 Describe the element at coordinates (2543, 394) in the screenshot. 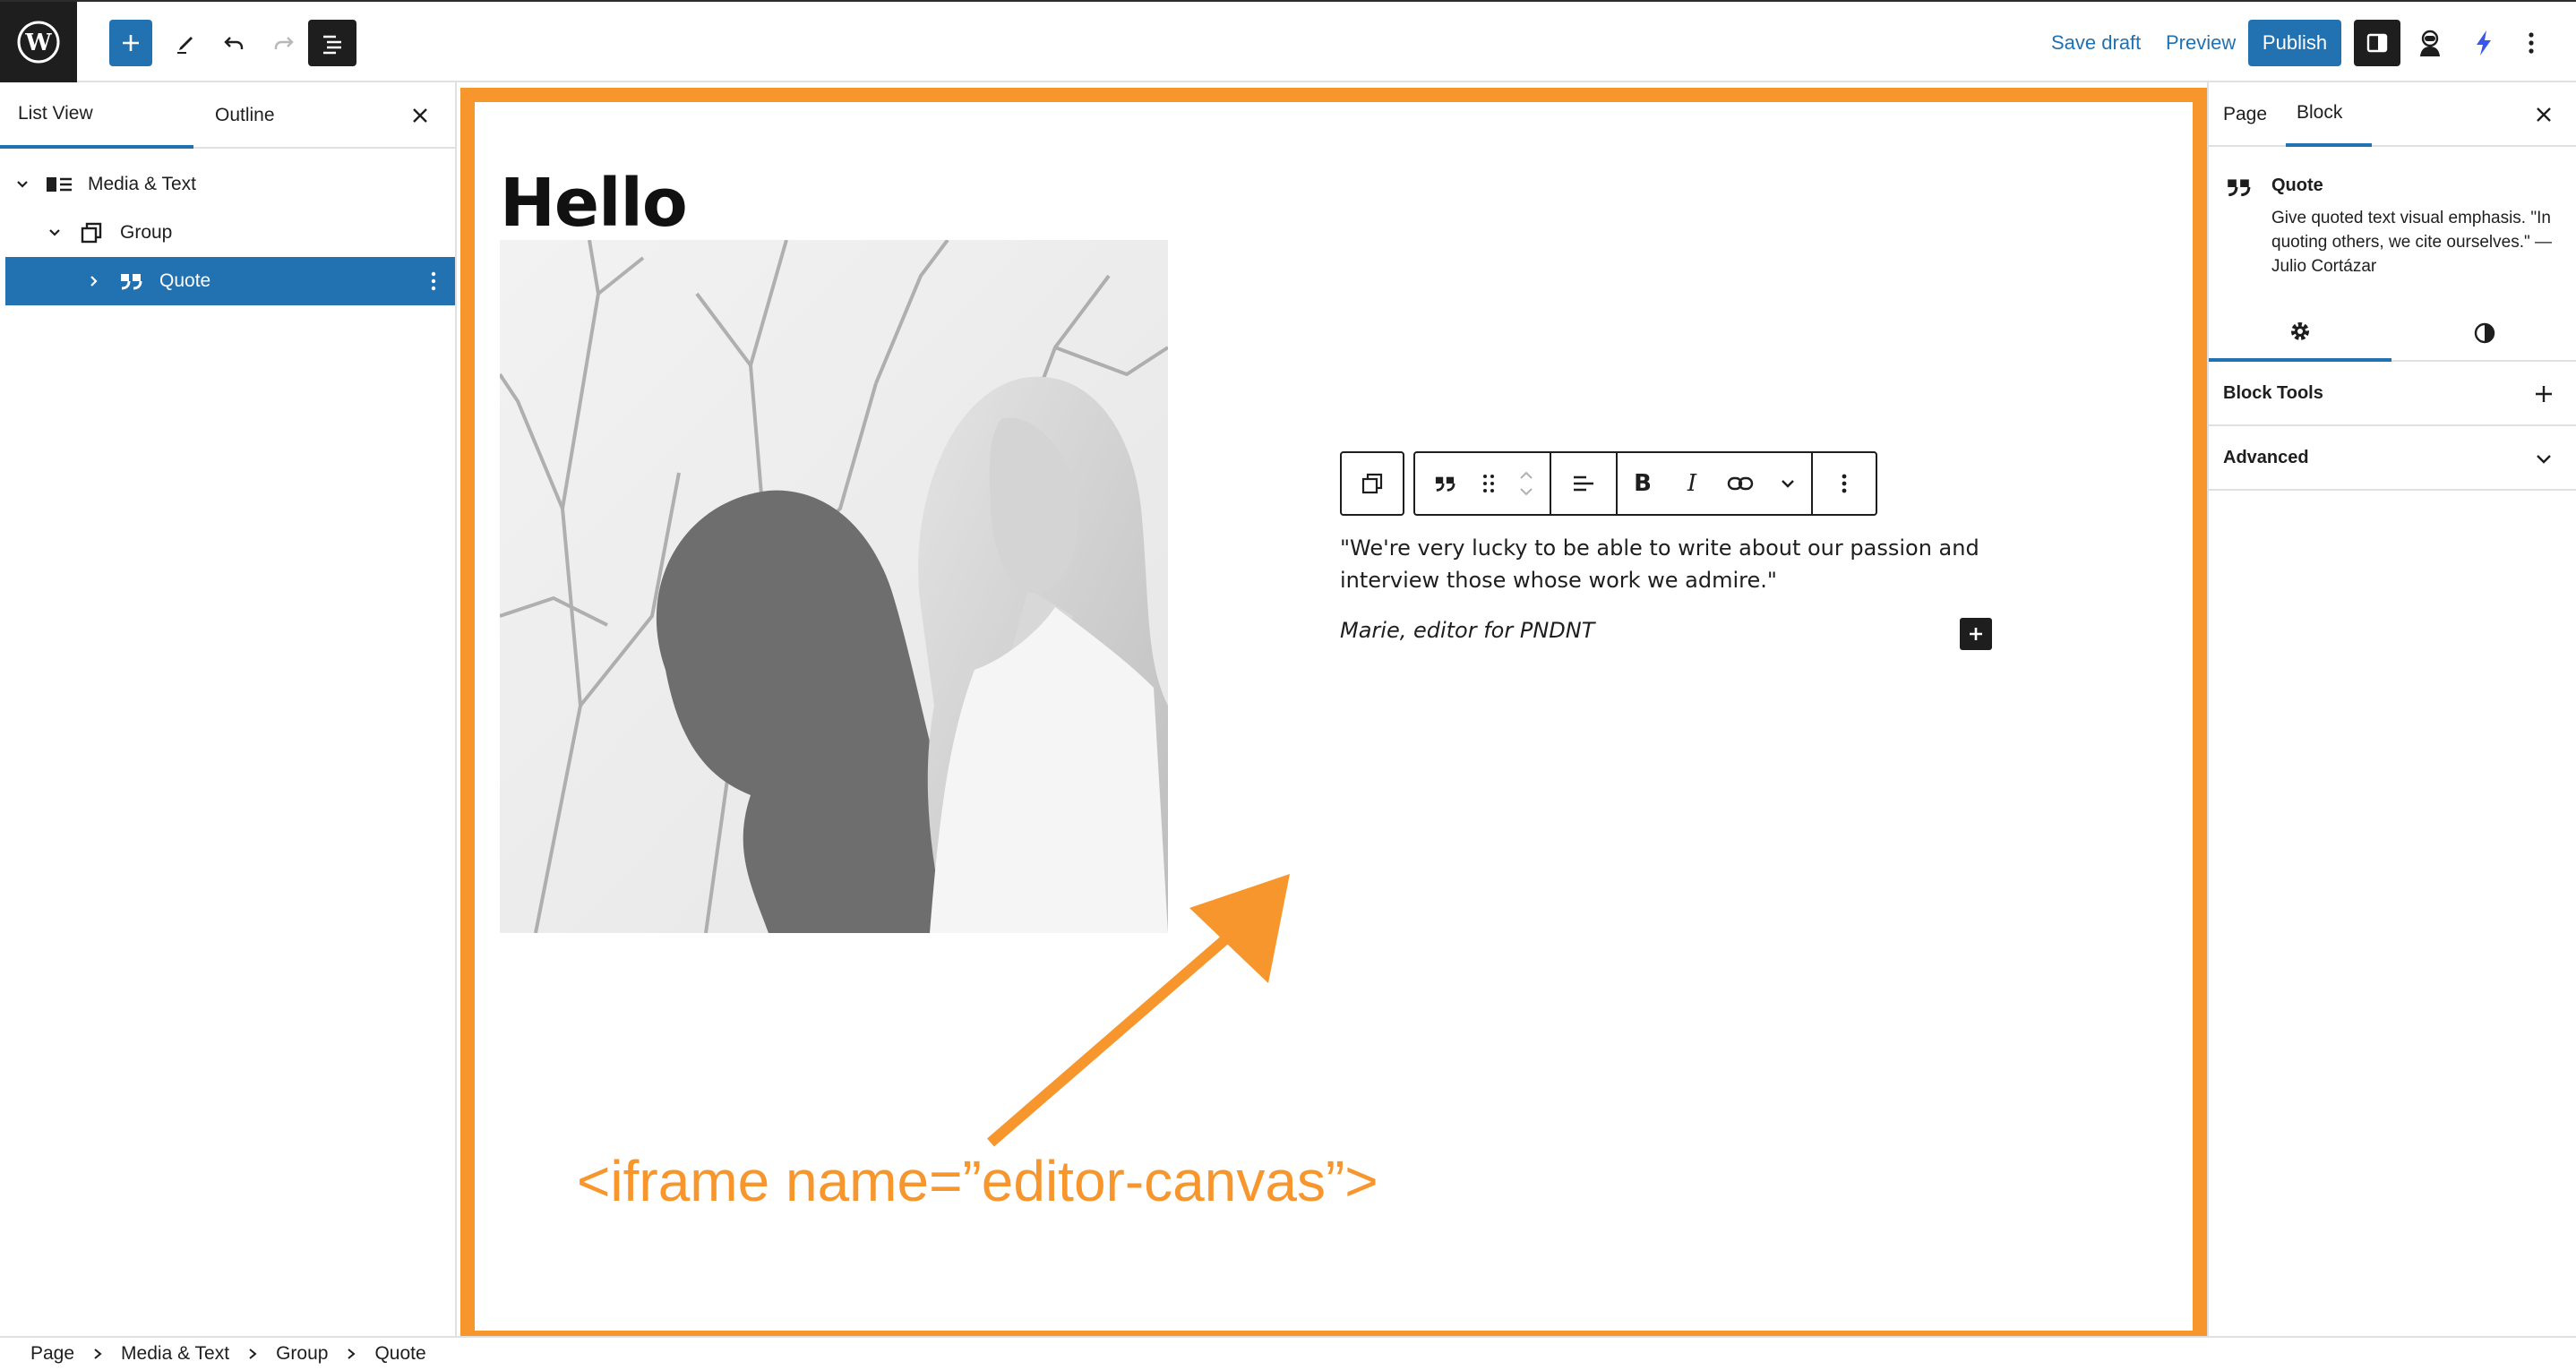

I see `plus-icon` at that location.